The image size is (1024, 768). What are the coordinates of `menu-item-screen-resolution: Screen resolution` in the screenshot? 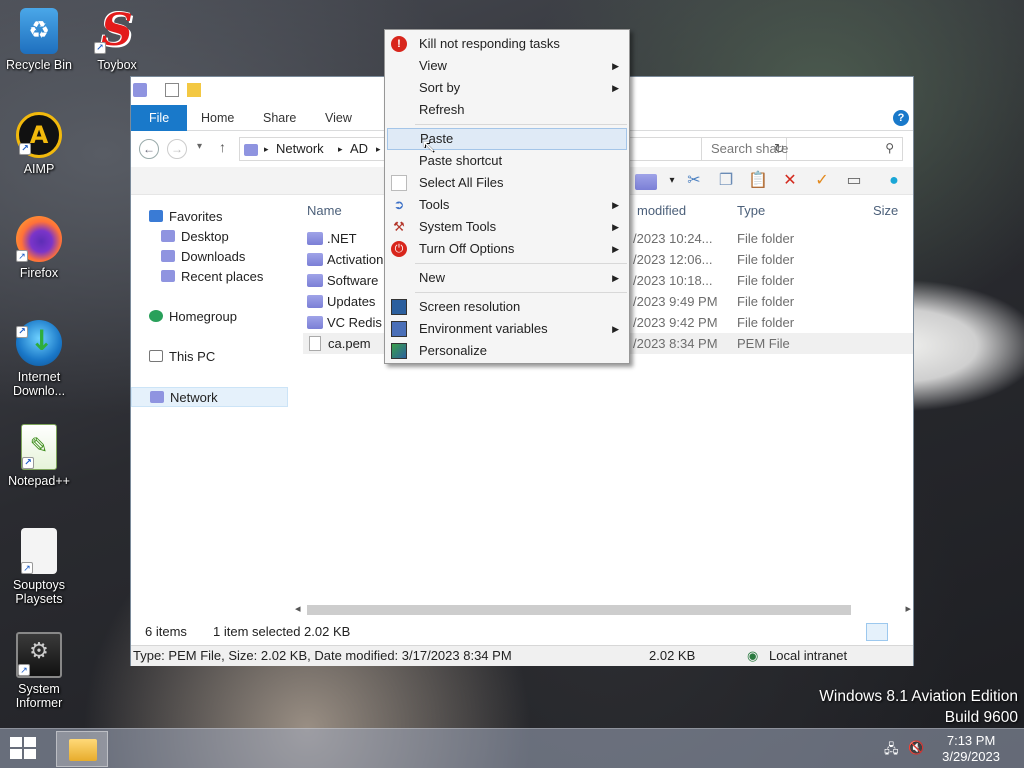 It's located at (507, 307).